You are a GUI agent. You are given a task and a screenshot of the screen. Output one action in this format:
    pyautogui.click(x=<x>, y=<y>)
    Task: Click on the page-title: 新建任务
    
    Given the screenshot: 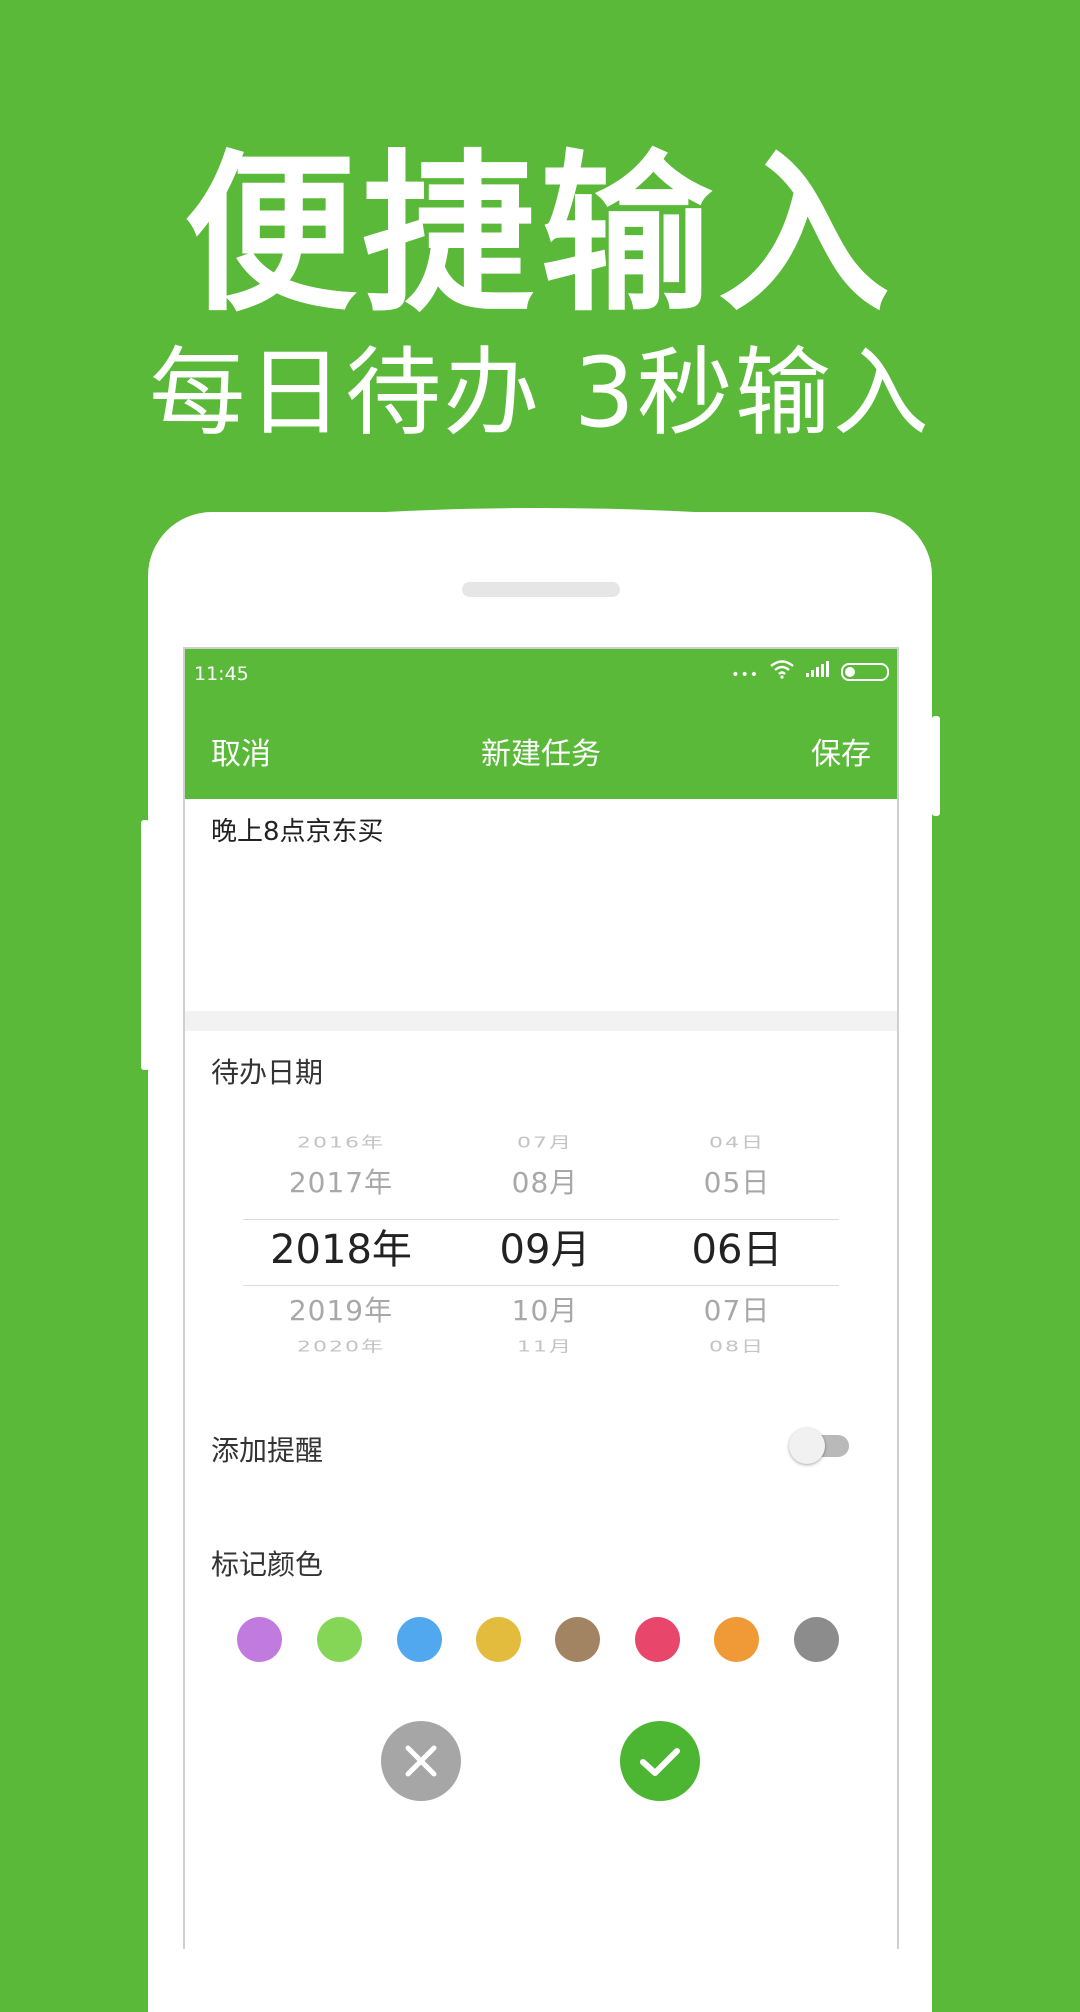 What is the action you would take?
    pyautogui.click(x=541, y=754)
    